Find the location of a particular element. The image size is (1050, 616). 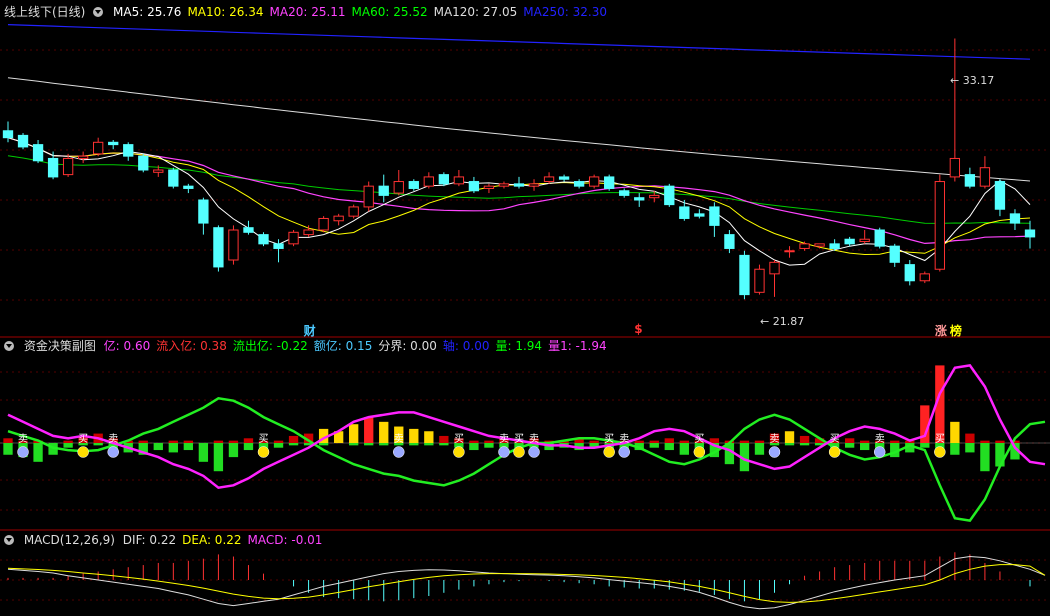

fund-legend-item: 分界: 0.00 is located at coordinates (407, 346).